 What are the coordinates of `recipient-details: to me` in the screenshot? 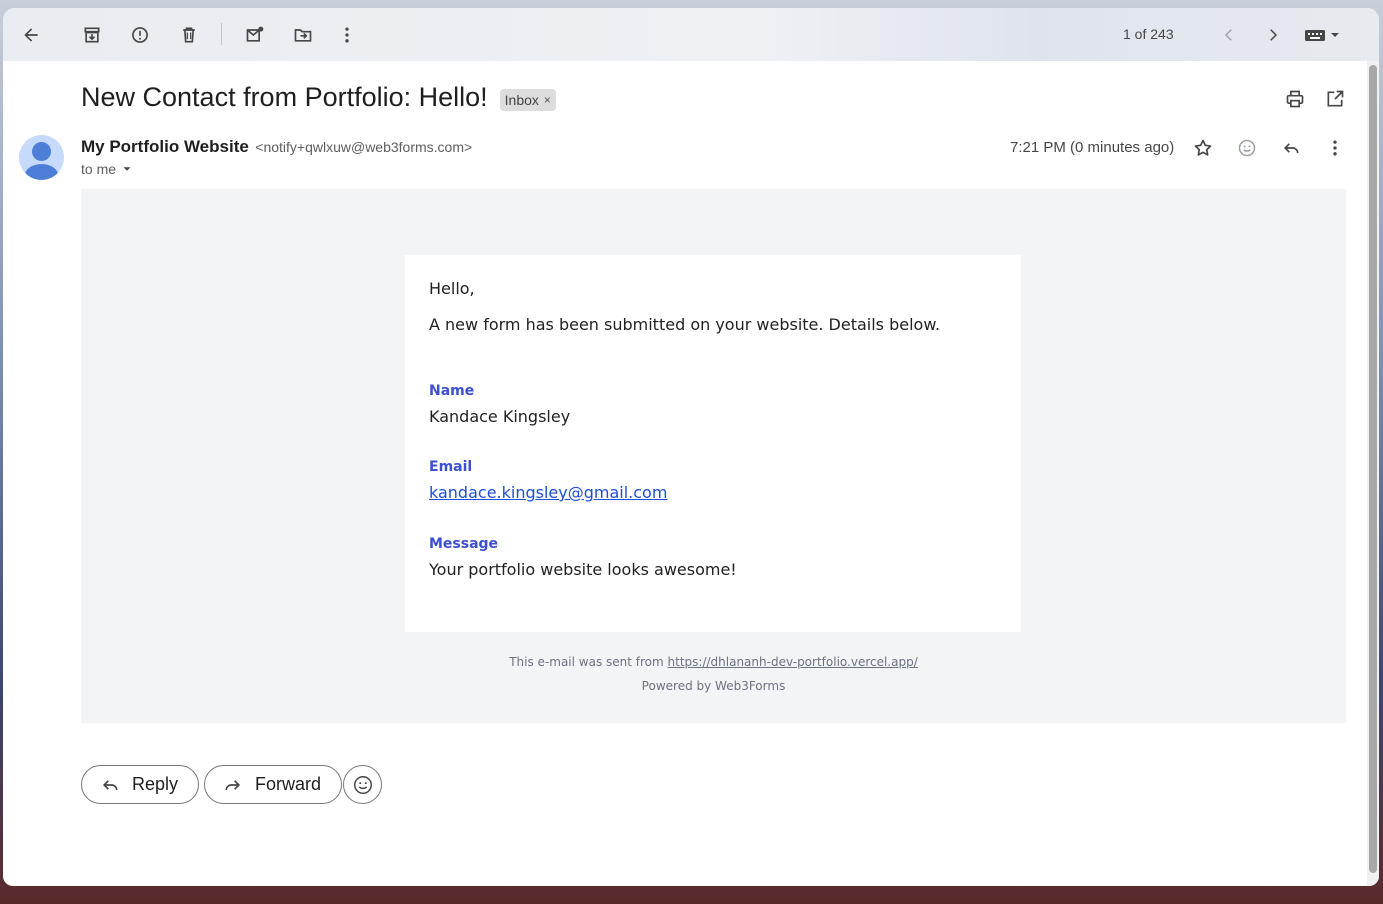 It's located at (107, 169).